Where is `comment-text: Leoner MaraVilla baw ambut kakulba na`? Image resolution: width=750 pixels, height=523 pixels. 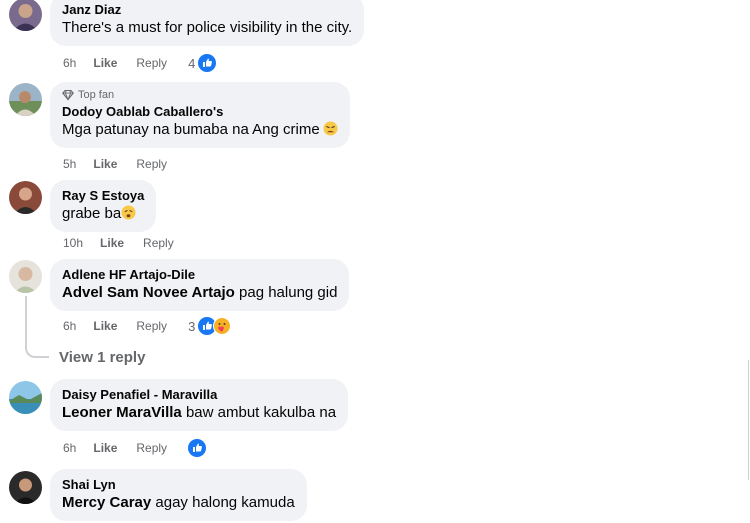 comment-text: Leoner MaraVilla baw ambut kakulba na is located at coordinates (199, 413).